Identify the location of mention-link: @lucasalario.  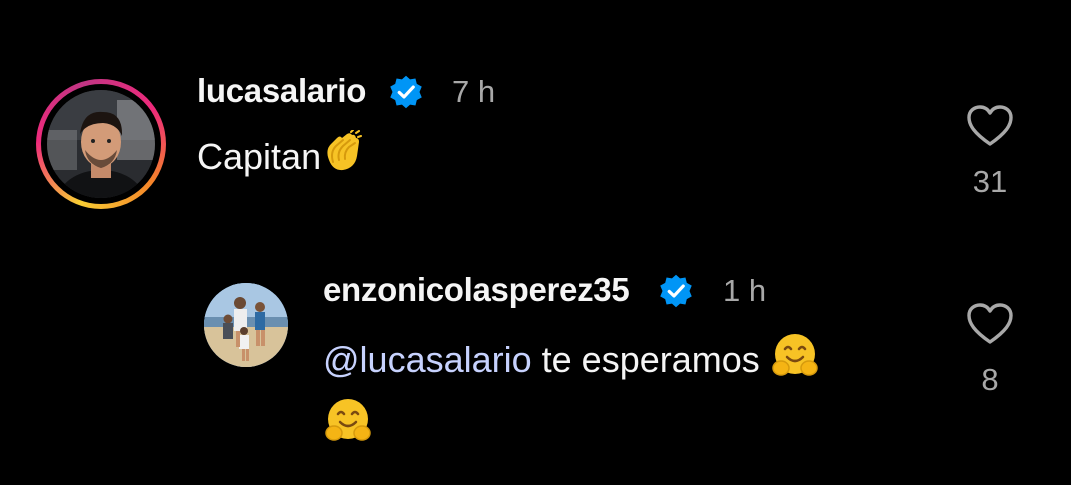
(427, 359).